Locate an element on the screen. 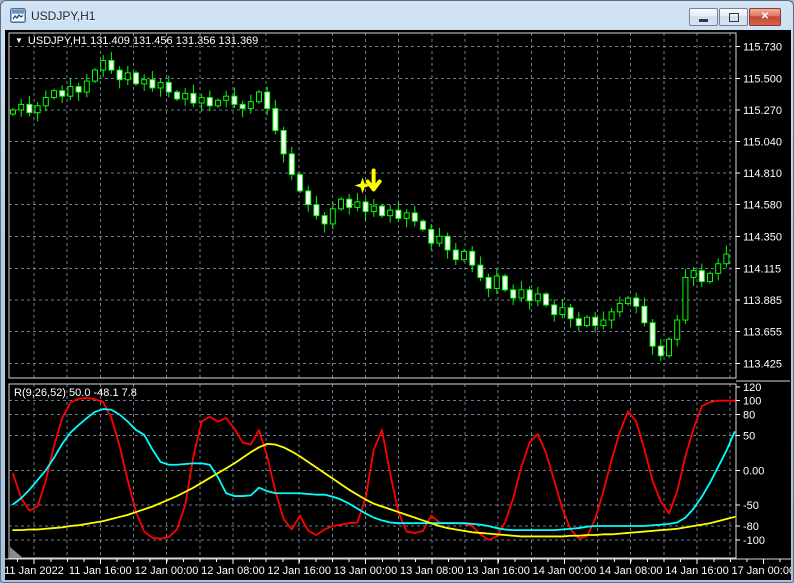  osc-tick-label: 120 is located at coordinates (752, 388).